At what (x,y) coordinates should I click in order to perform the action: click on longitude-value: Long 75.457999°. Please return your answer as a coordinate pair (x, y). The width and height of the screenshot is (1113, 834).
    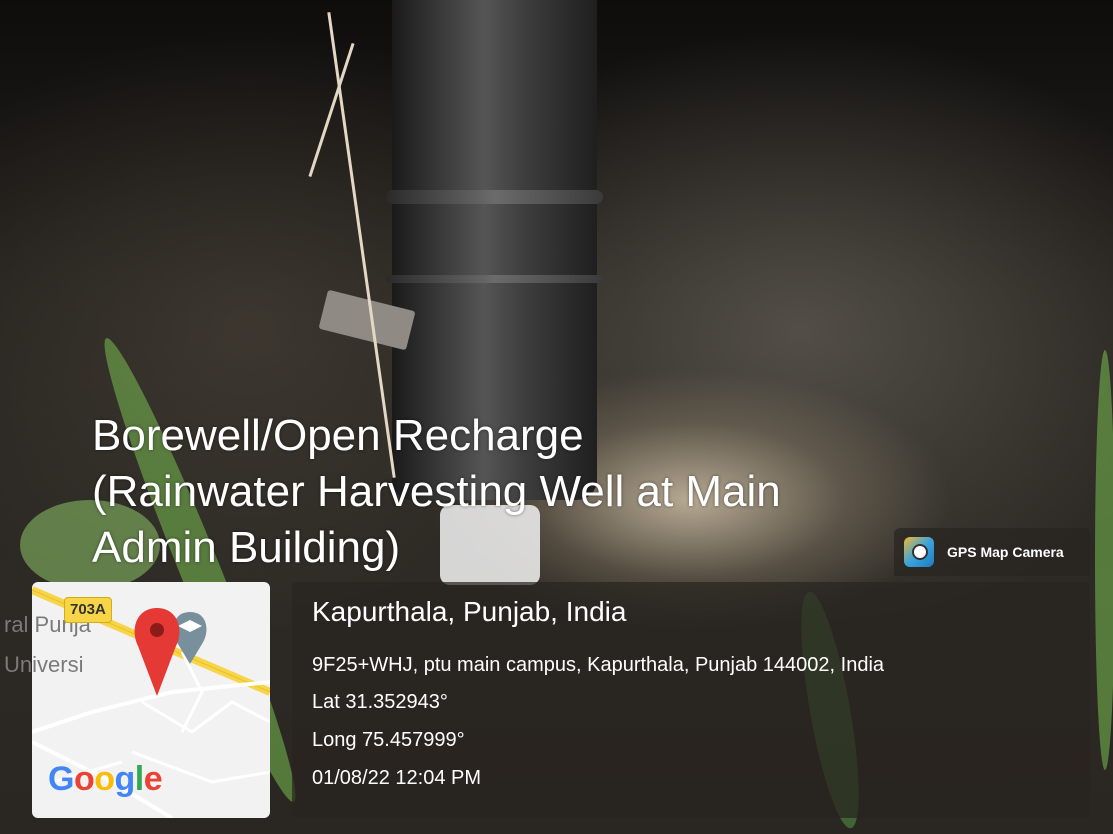
    Looking at the image, I should click on (388, 740).